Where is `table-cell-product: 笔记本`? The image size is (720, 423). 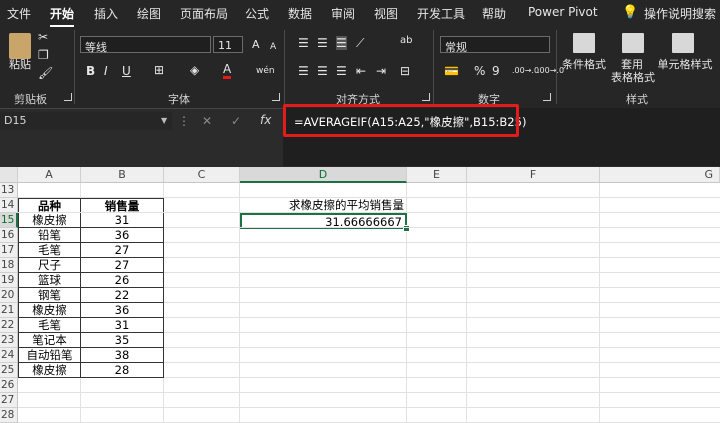 table-cell-product: 笔记本 is located at coordinates (49, 340).